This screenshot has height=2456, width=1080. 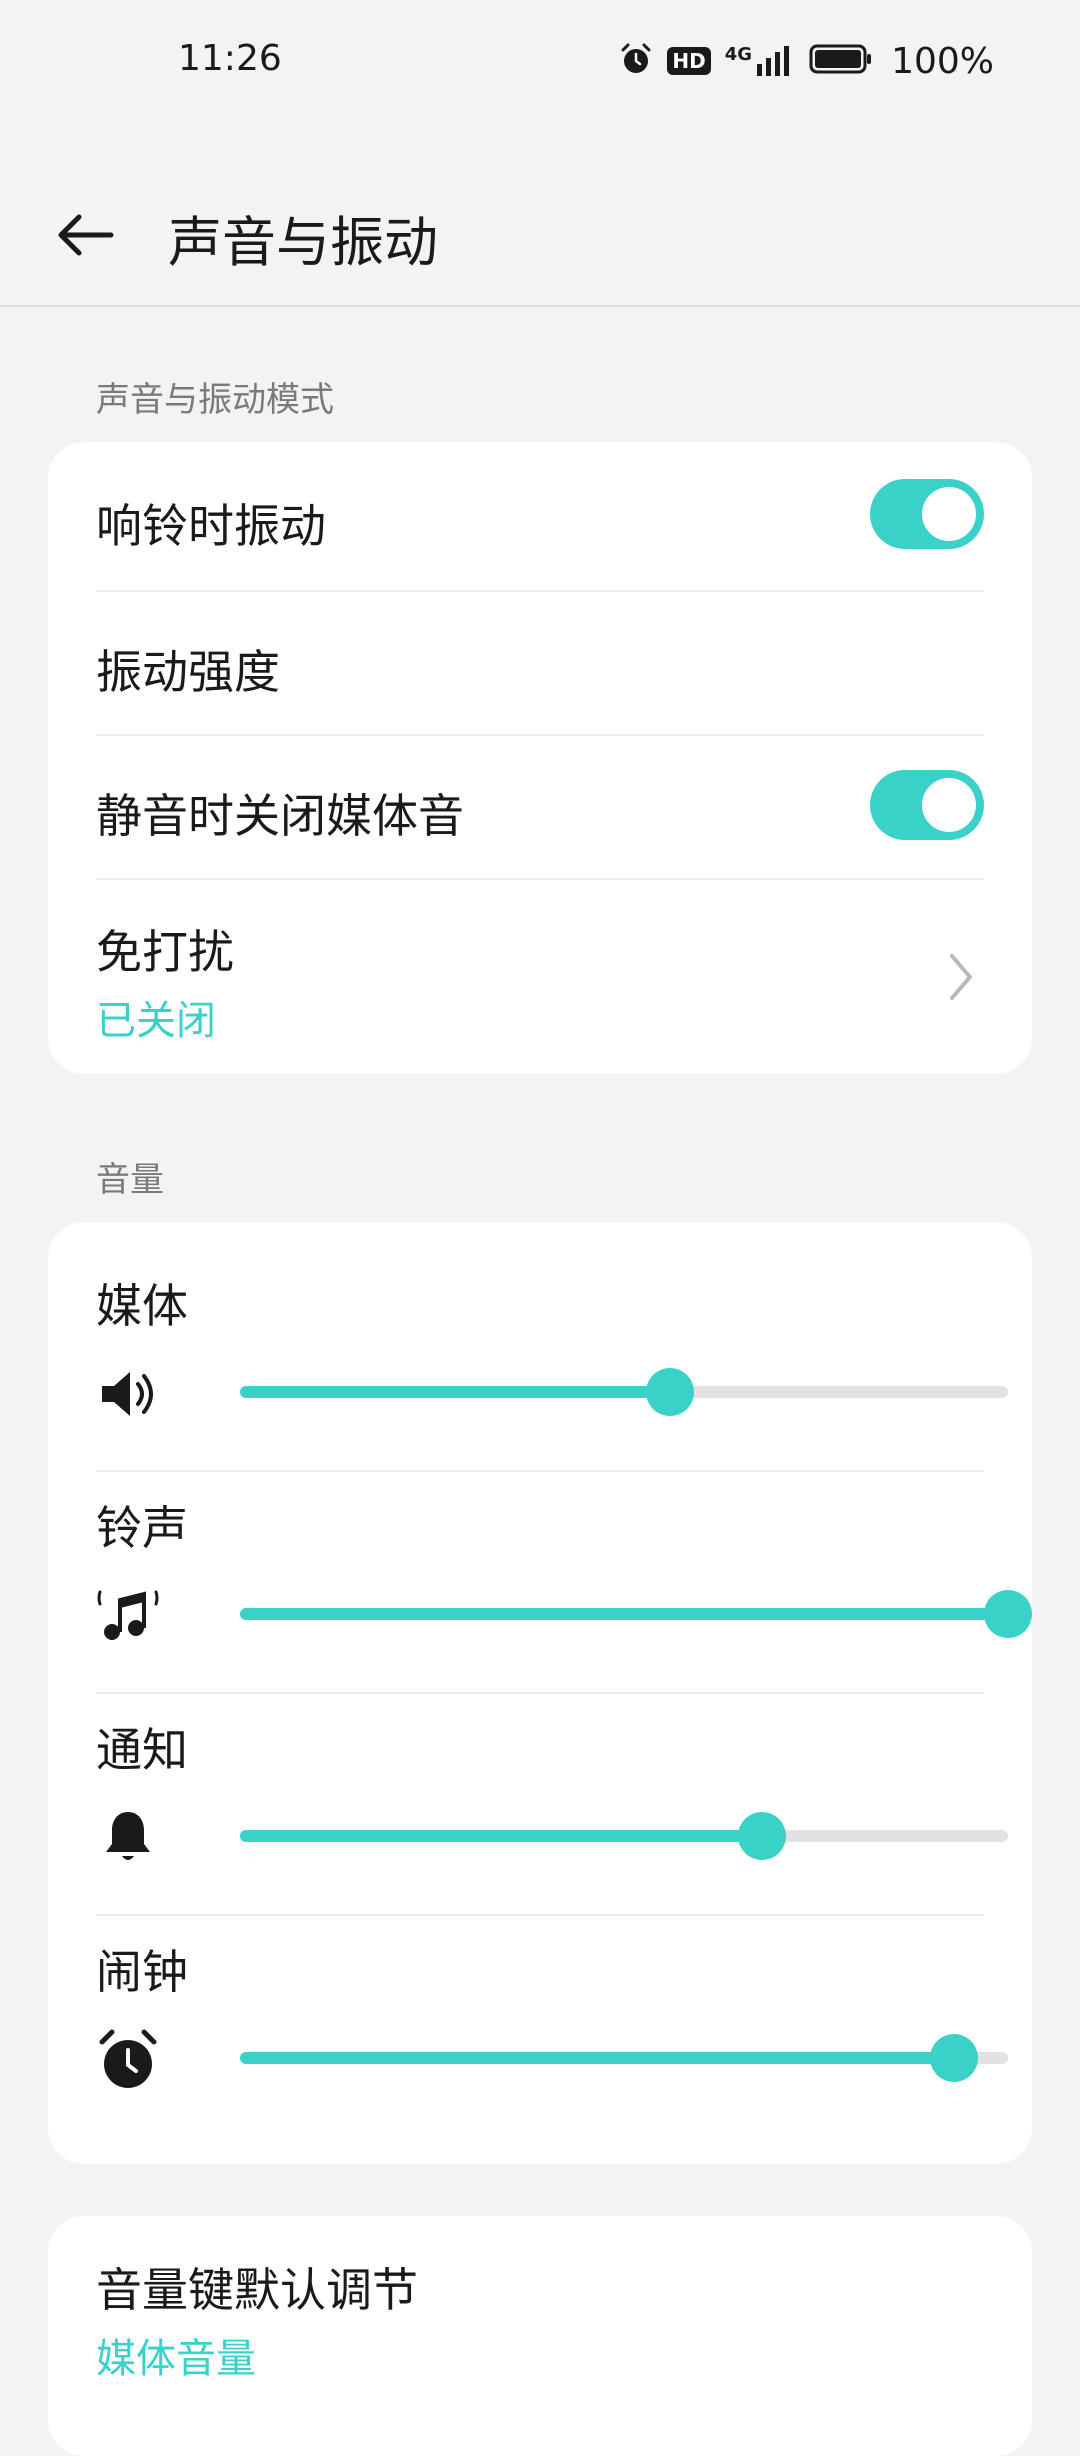 What do you see at coordinates (142, 1750) in the screenshot?
I see `notification-label: 通知` at bounding box center [142, 1750].